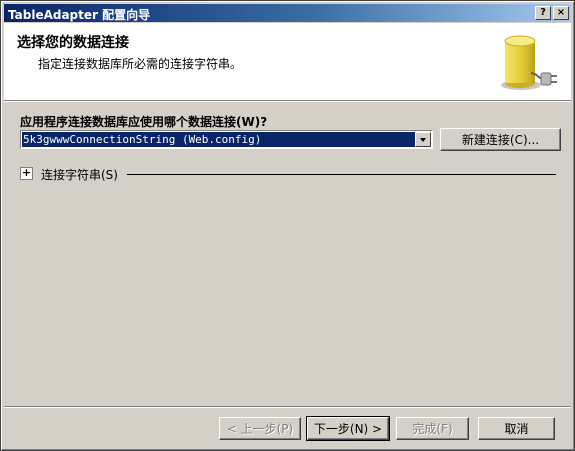  What do you see at coordinates (341, 174) in the screenshot?
I see `connection-string-divider` at bounding box center [341, 174].